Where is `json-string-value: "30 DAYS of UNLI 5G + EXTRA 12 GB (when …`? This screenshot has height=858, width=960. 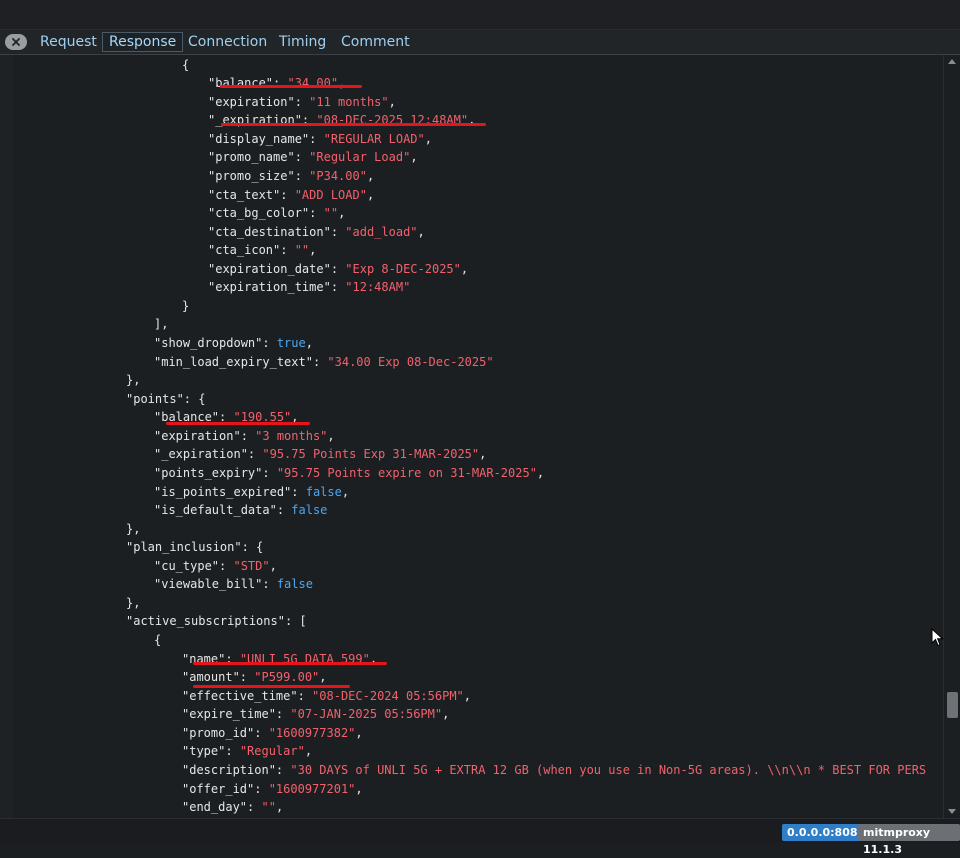 json-string-value: "30 DAYS of UNLI 5G + EXTRA 12 GB (when … is located at coordinates (608, 770).